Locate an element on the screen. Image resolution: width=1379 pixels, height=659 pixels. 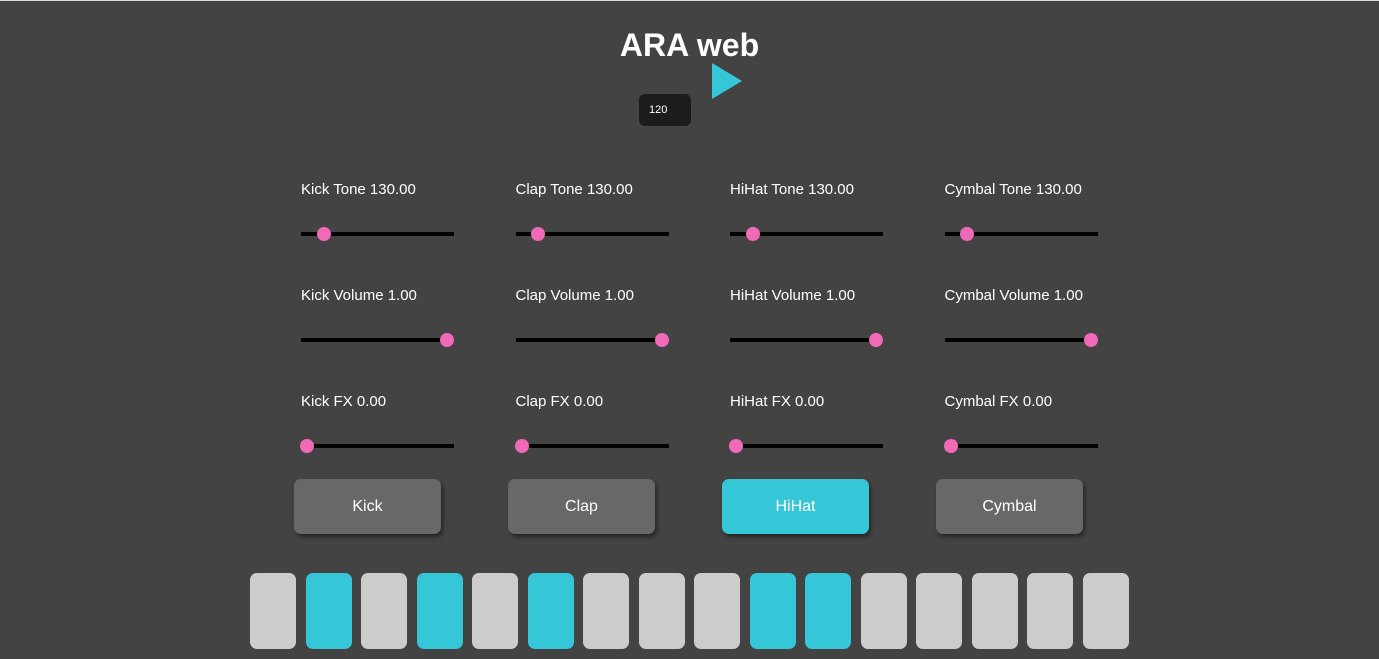
hihat-fx-slider is located at coordinates (806, 446).